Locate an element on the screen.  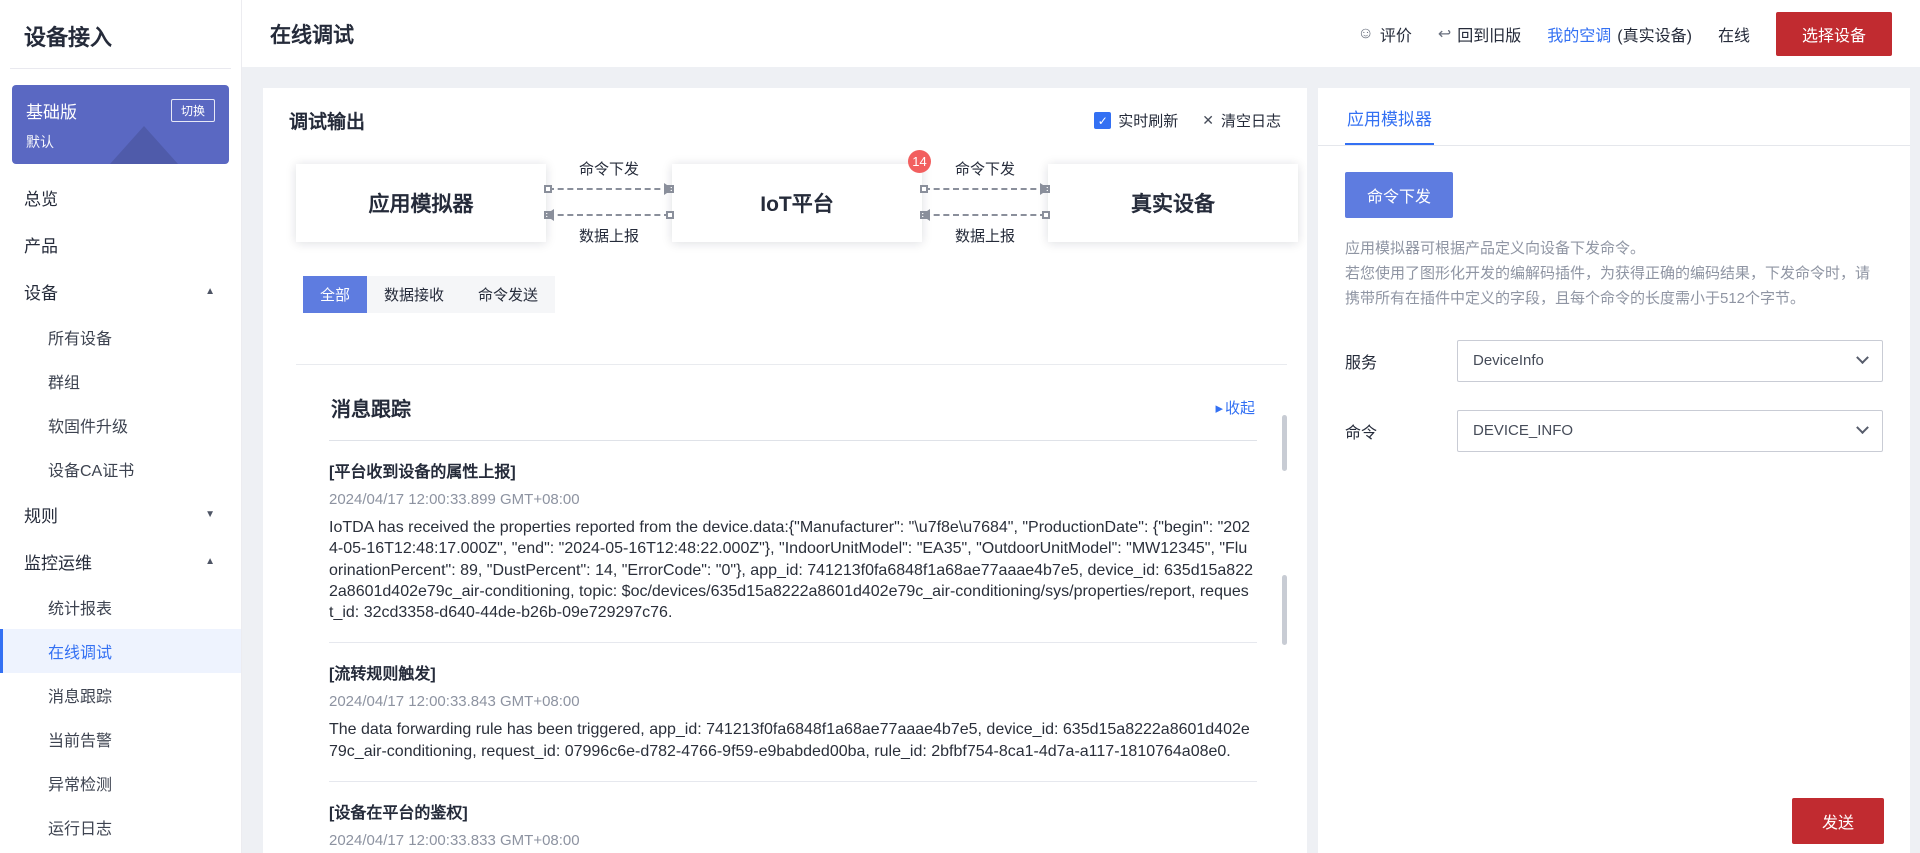
sidebar-divider is located at coordinates (120, 68).